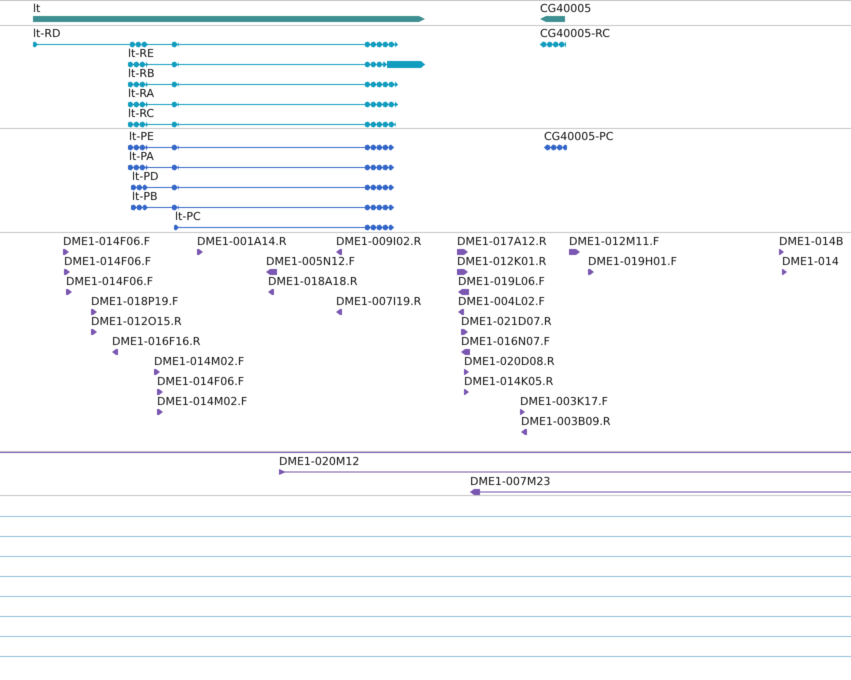 This screenshot has height=680, width=851. Describe the element at coordinates (242, 241) in the screenshot. I see `est-label: DME1-001A14.R` at that location.